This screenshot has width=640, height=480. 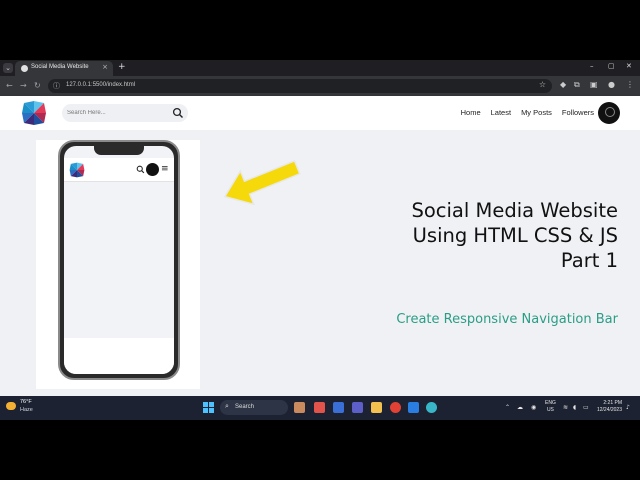 I want to click on browser-tab-strip: ⌄ Social Media Website × + – ▢ ✕, so click(x=320, y=68).